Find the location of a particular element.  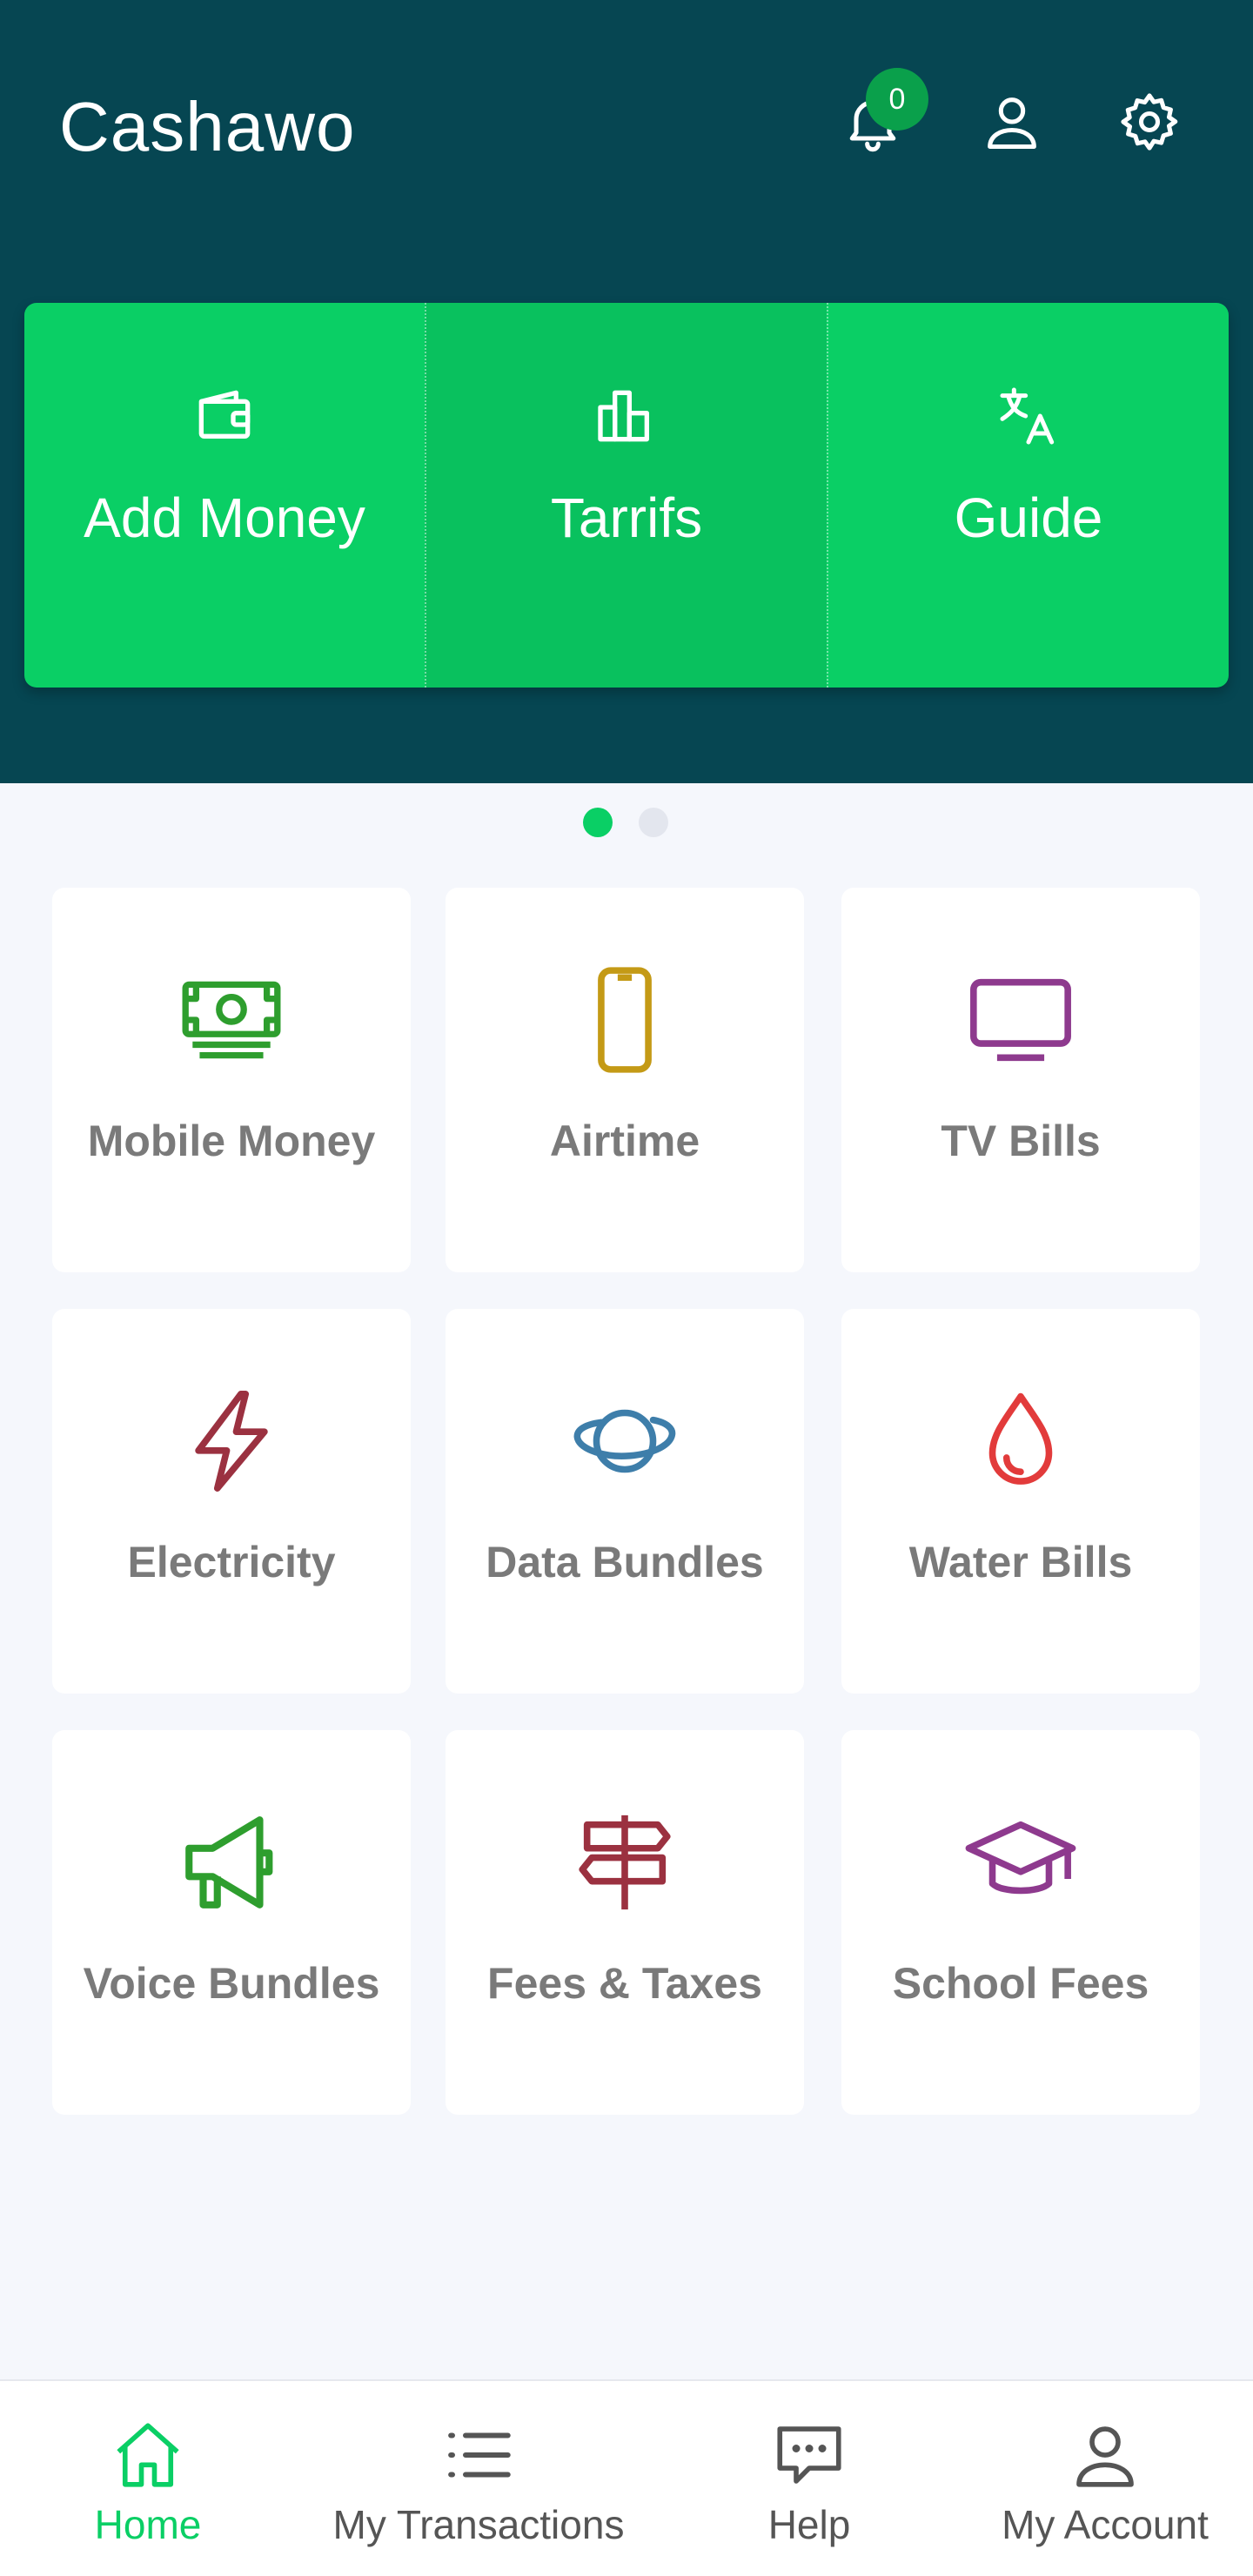

service-data-bundles: Data Bundles is located at coordinates (625, 1501).